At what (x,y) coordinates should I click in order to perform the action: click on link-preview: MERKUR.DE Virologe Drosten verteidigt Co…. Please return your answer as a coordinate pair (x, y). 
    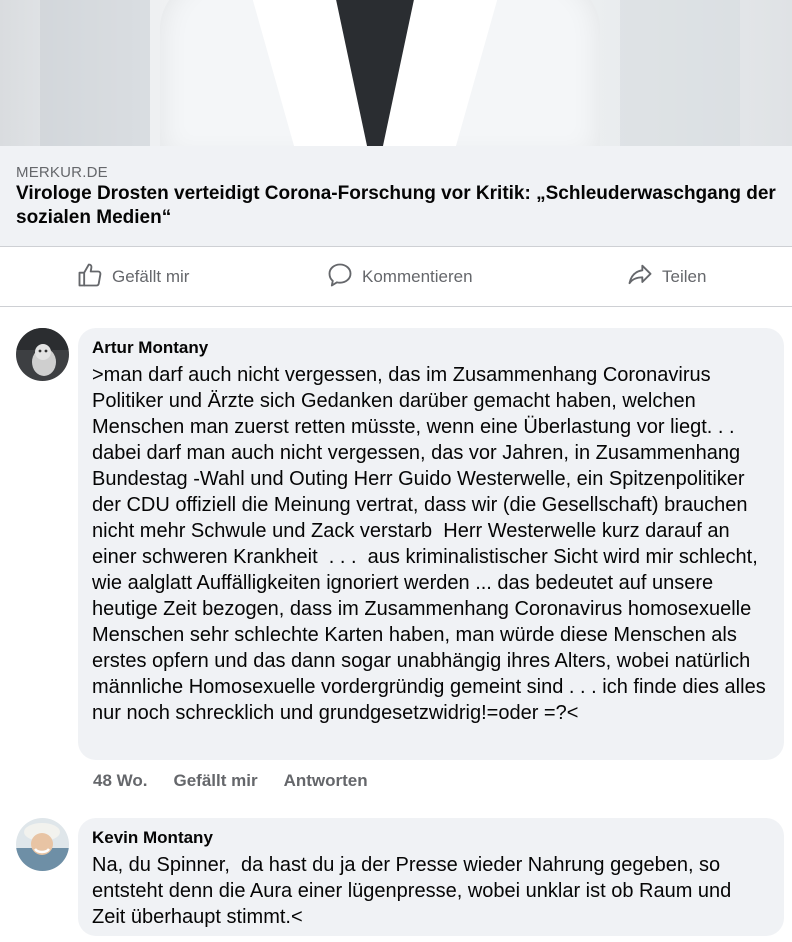
    Looking at the image, I should click on (396, 196).